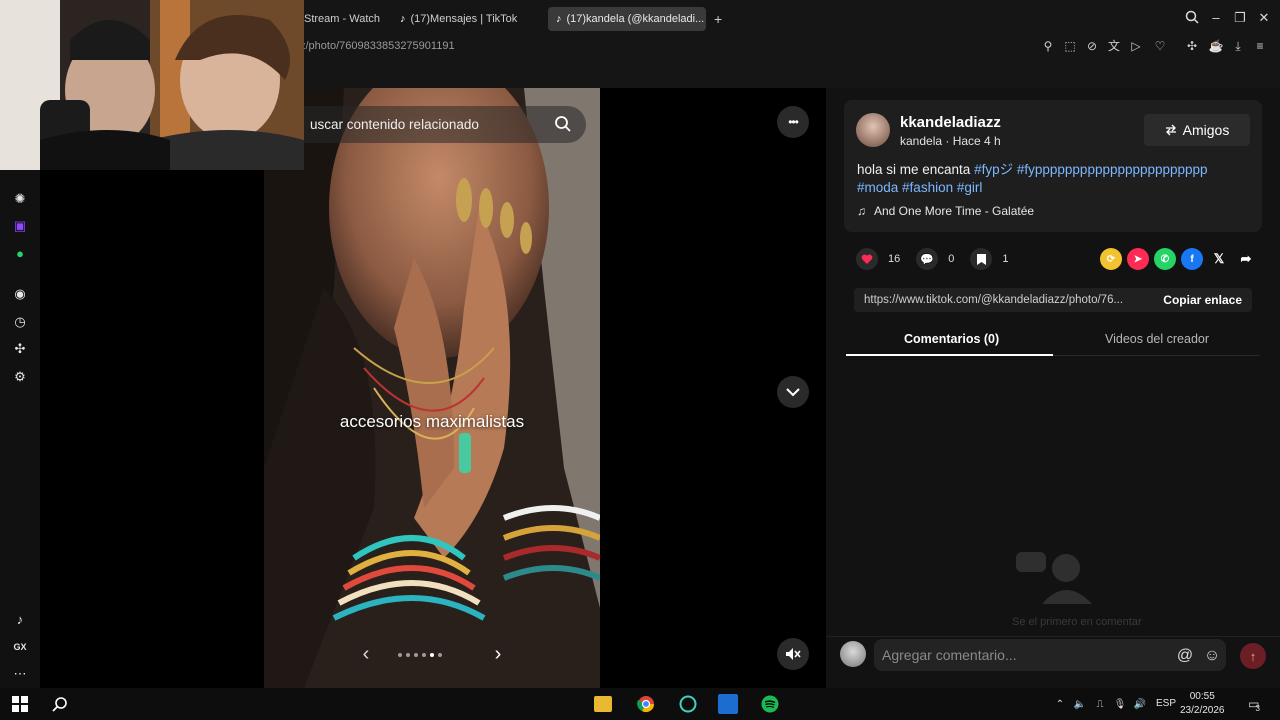 This screenshot has height=720, width=1280. Describe the element at coordinates (1165, 259) in the screenshot. I see `whatsapp-share-icon: ✆` at that location.